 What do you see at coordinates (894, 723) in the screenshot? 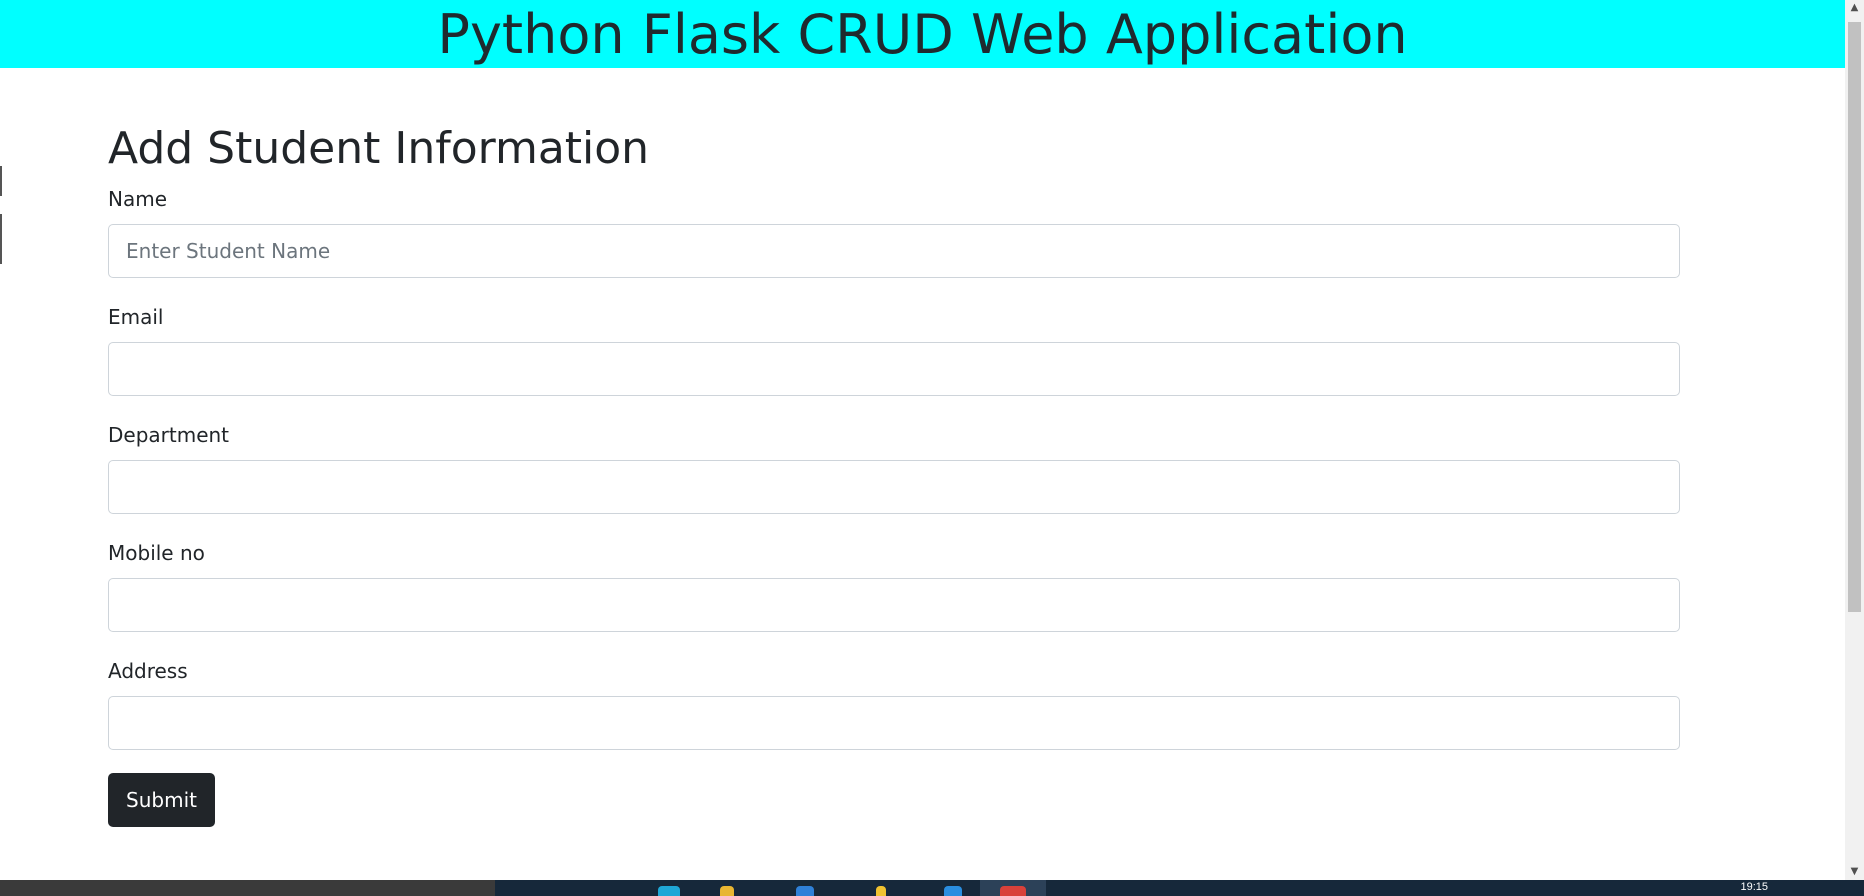
I see `address-input` at bounding box center [894, 723].